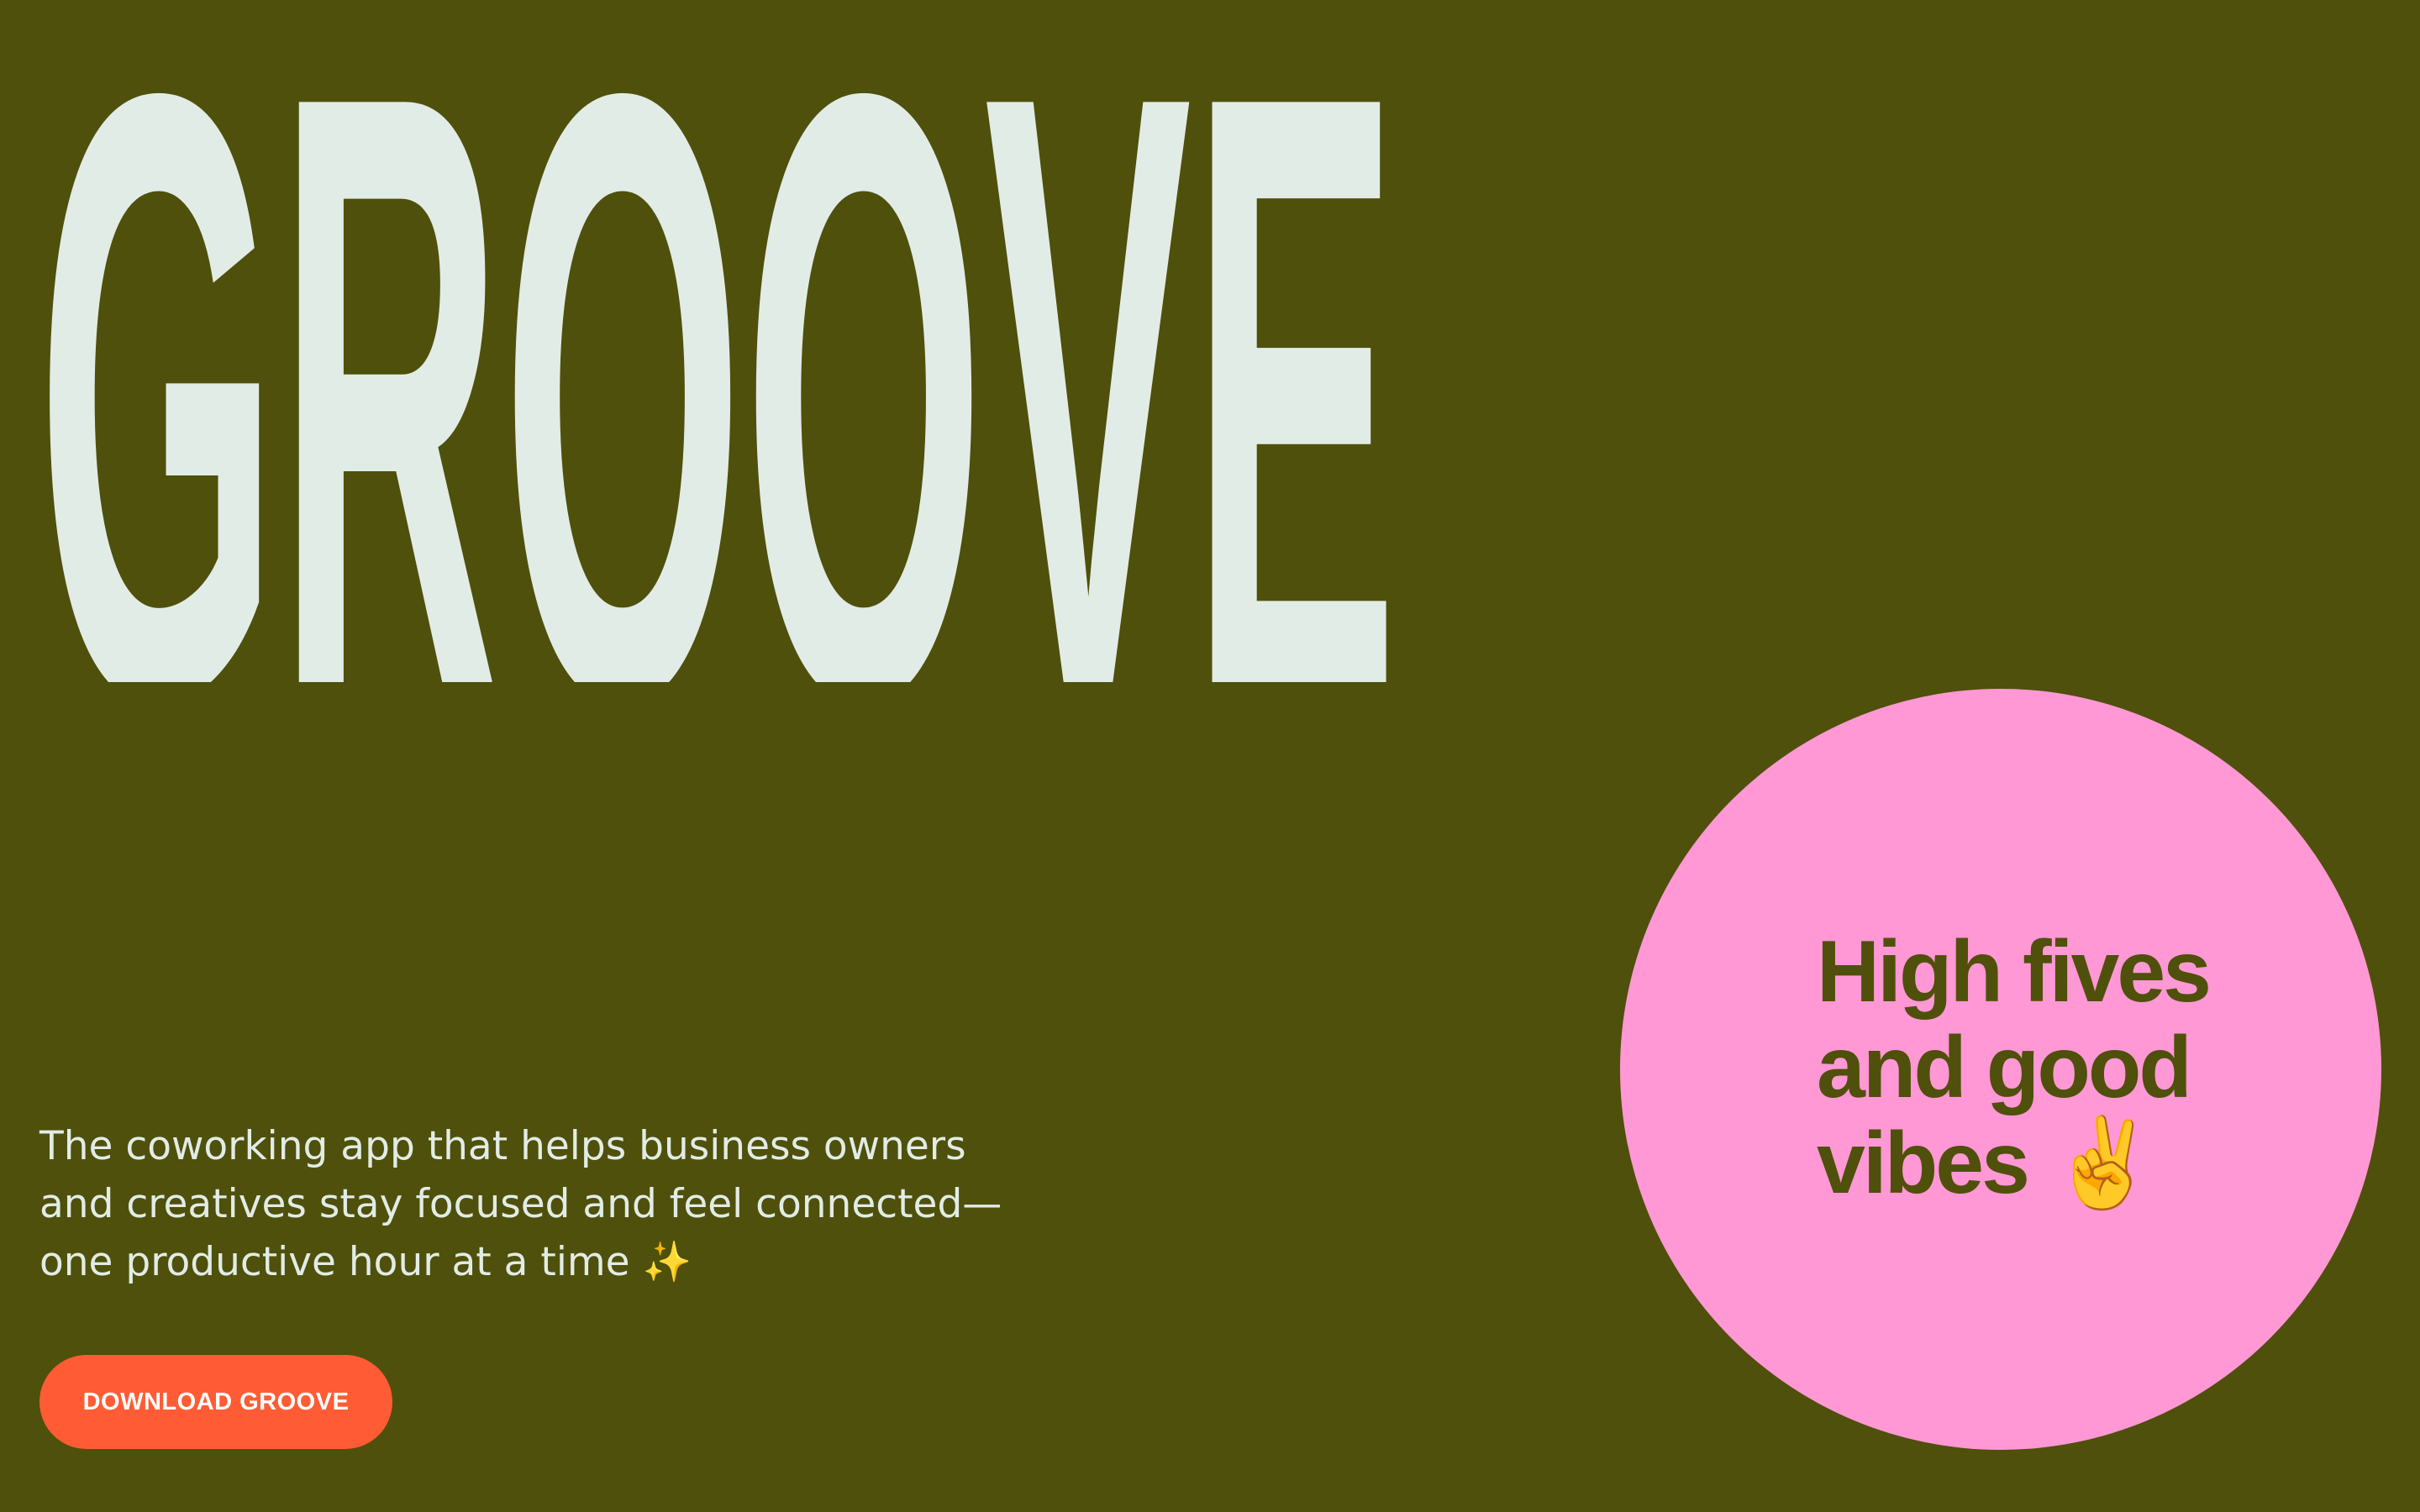  I want to click on badge-line: and good, so click(2004, 1067).